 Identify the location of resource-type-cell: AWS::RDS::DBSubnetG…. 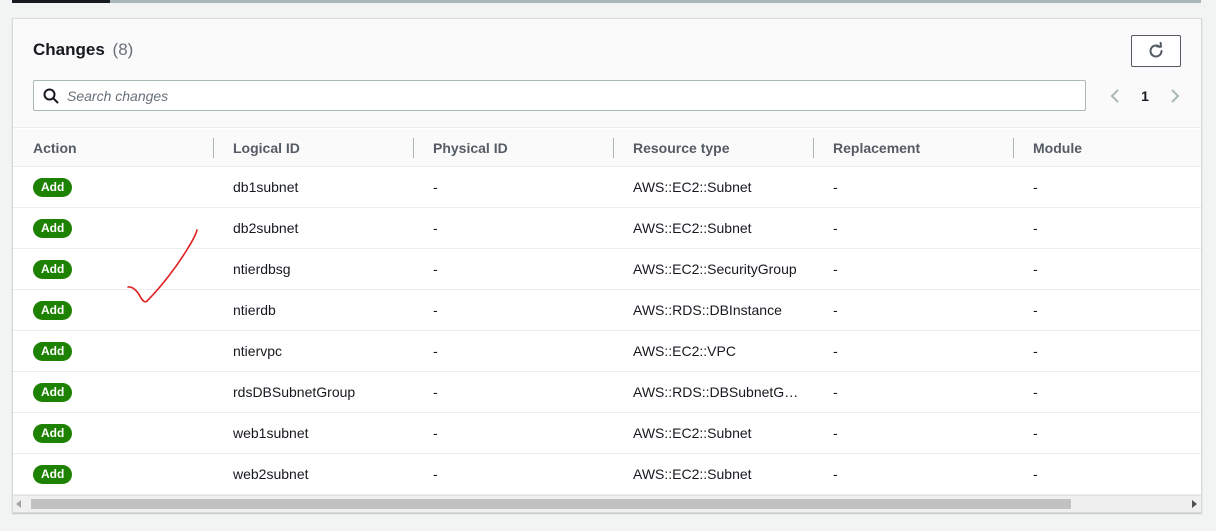
(716, 392).